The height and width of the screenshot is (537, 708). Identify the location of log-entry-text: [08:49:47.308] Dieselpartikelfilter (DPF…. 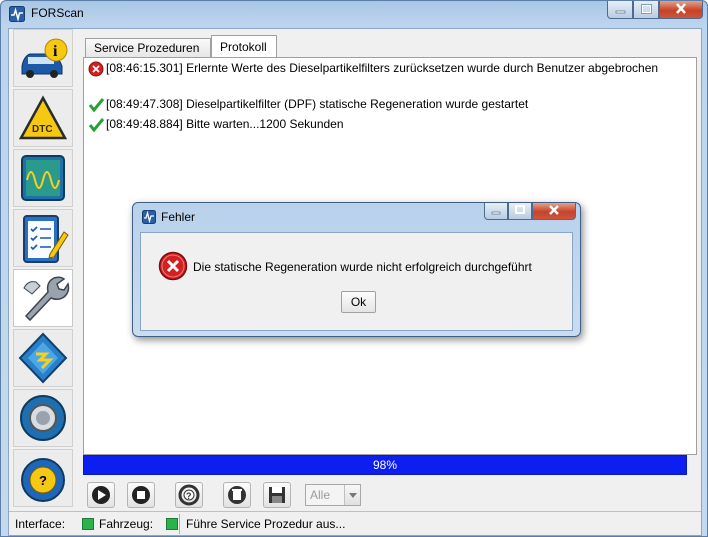
(317, 104).